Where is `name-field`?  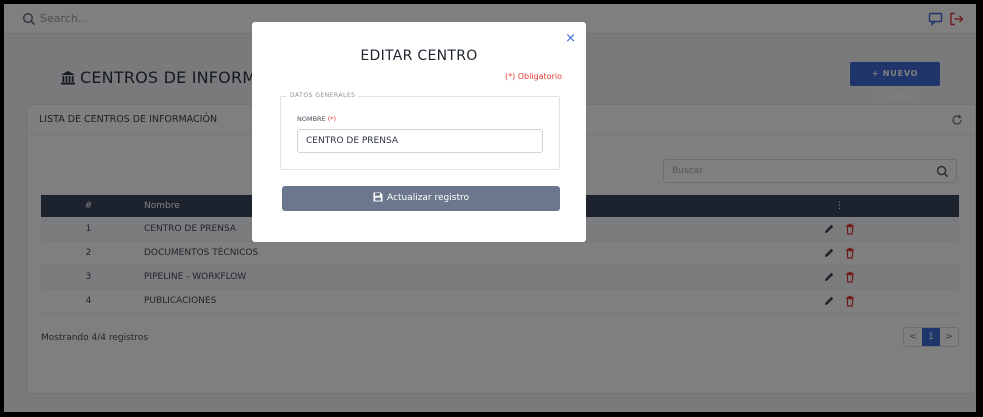 name-field is located at coordinates (420, 141).